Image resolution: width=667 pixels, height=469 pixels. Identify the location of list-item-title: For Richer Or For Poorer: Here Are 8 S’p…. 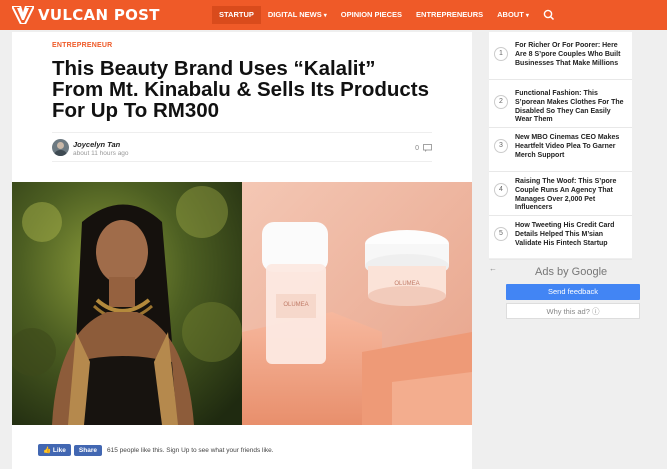
(571, 55).